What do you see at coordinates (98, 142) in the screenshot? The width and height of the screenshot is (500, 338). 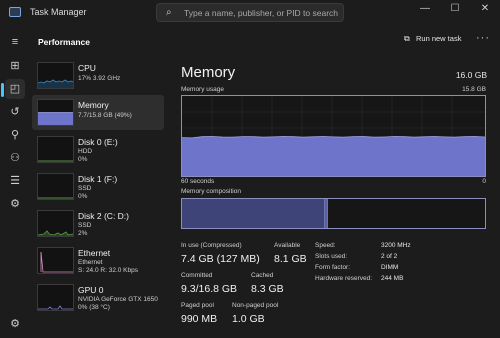 I see `disk-0-label: Disk 0 (E:)` at bounding box center [98, 142].